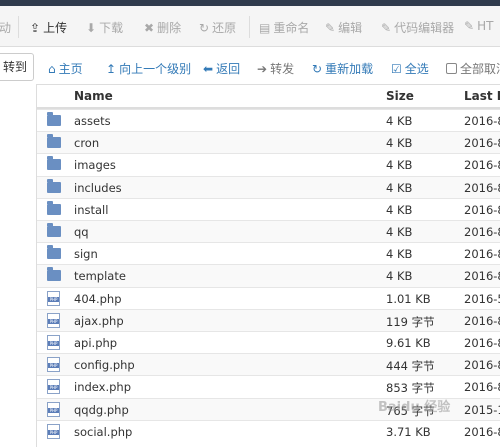 The image size is (500, 447). I want to click on forward-button: ➔ 转发, so click(275, 68).